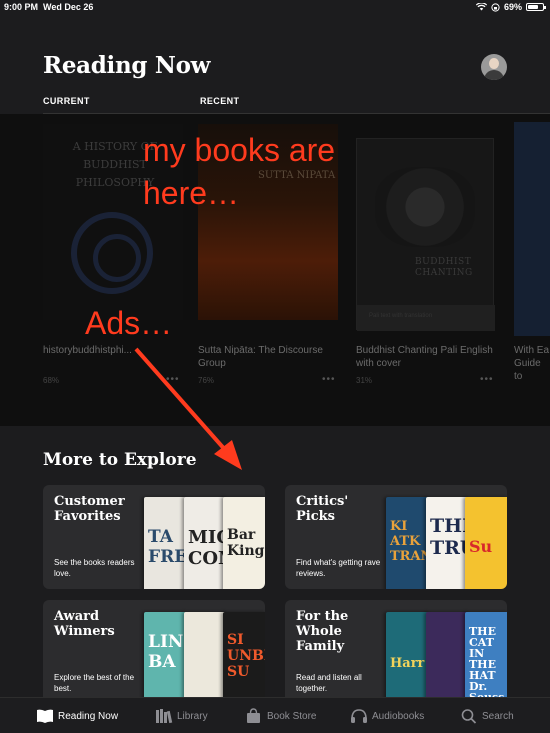 Image resolution: width=550 pixels, height=733 pixels. I want to click on book-thumbnail: SI UNBE SU, so click(244, 658).